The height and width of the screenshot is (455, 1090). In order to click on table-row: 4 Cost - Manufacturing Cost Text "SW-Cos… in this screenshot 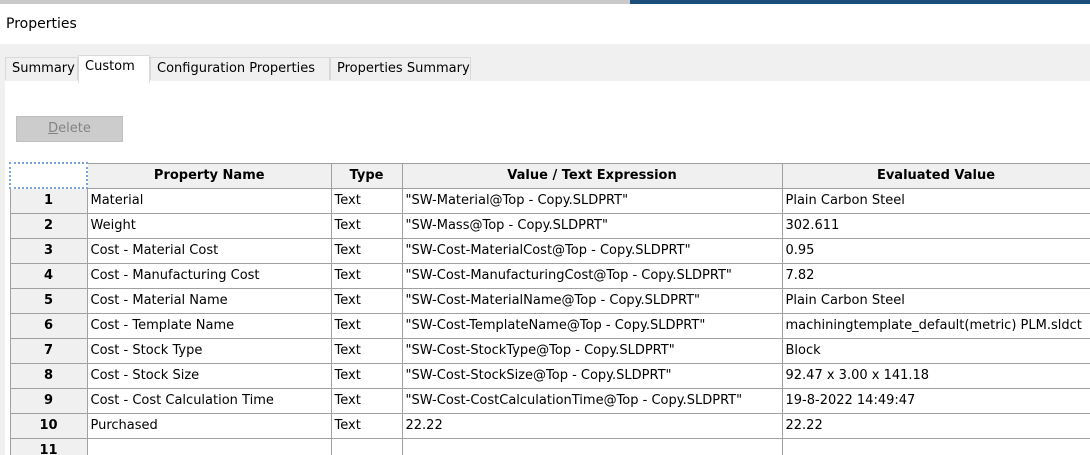, I will do `click(549, 275)`.